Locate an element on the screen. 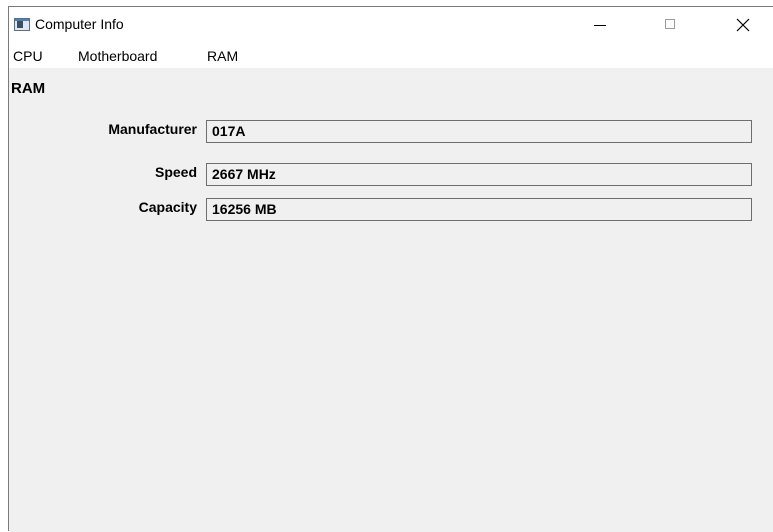 The height and width of the screenshot is (532, 773). manufacturer-label: Manufacturer is located at coordinates (152, 129).